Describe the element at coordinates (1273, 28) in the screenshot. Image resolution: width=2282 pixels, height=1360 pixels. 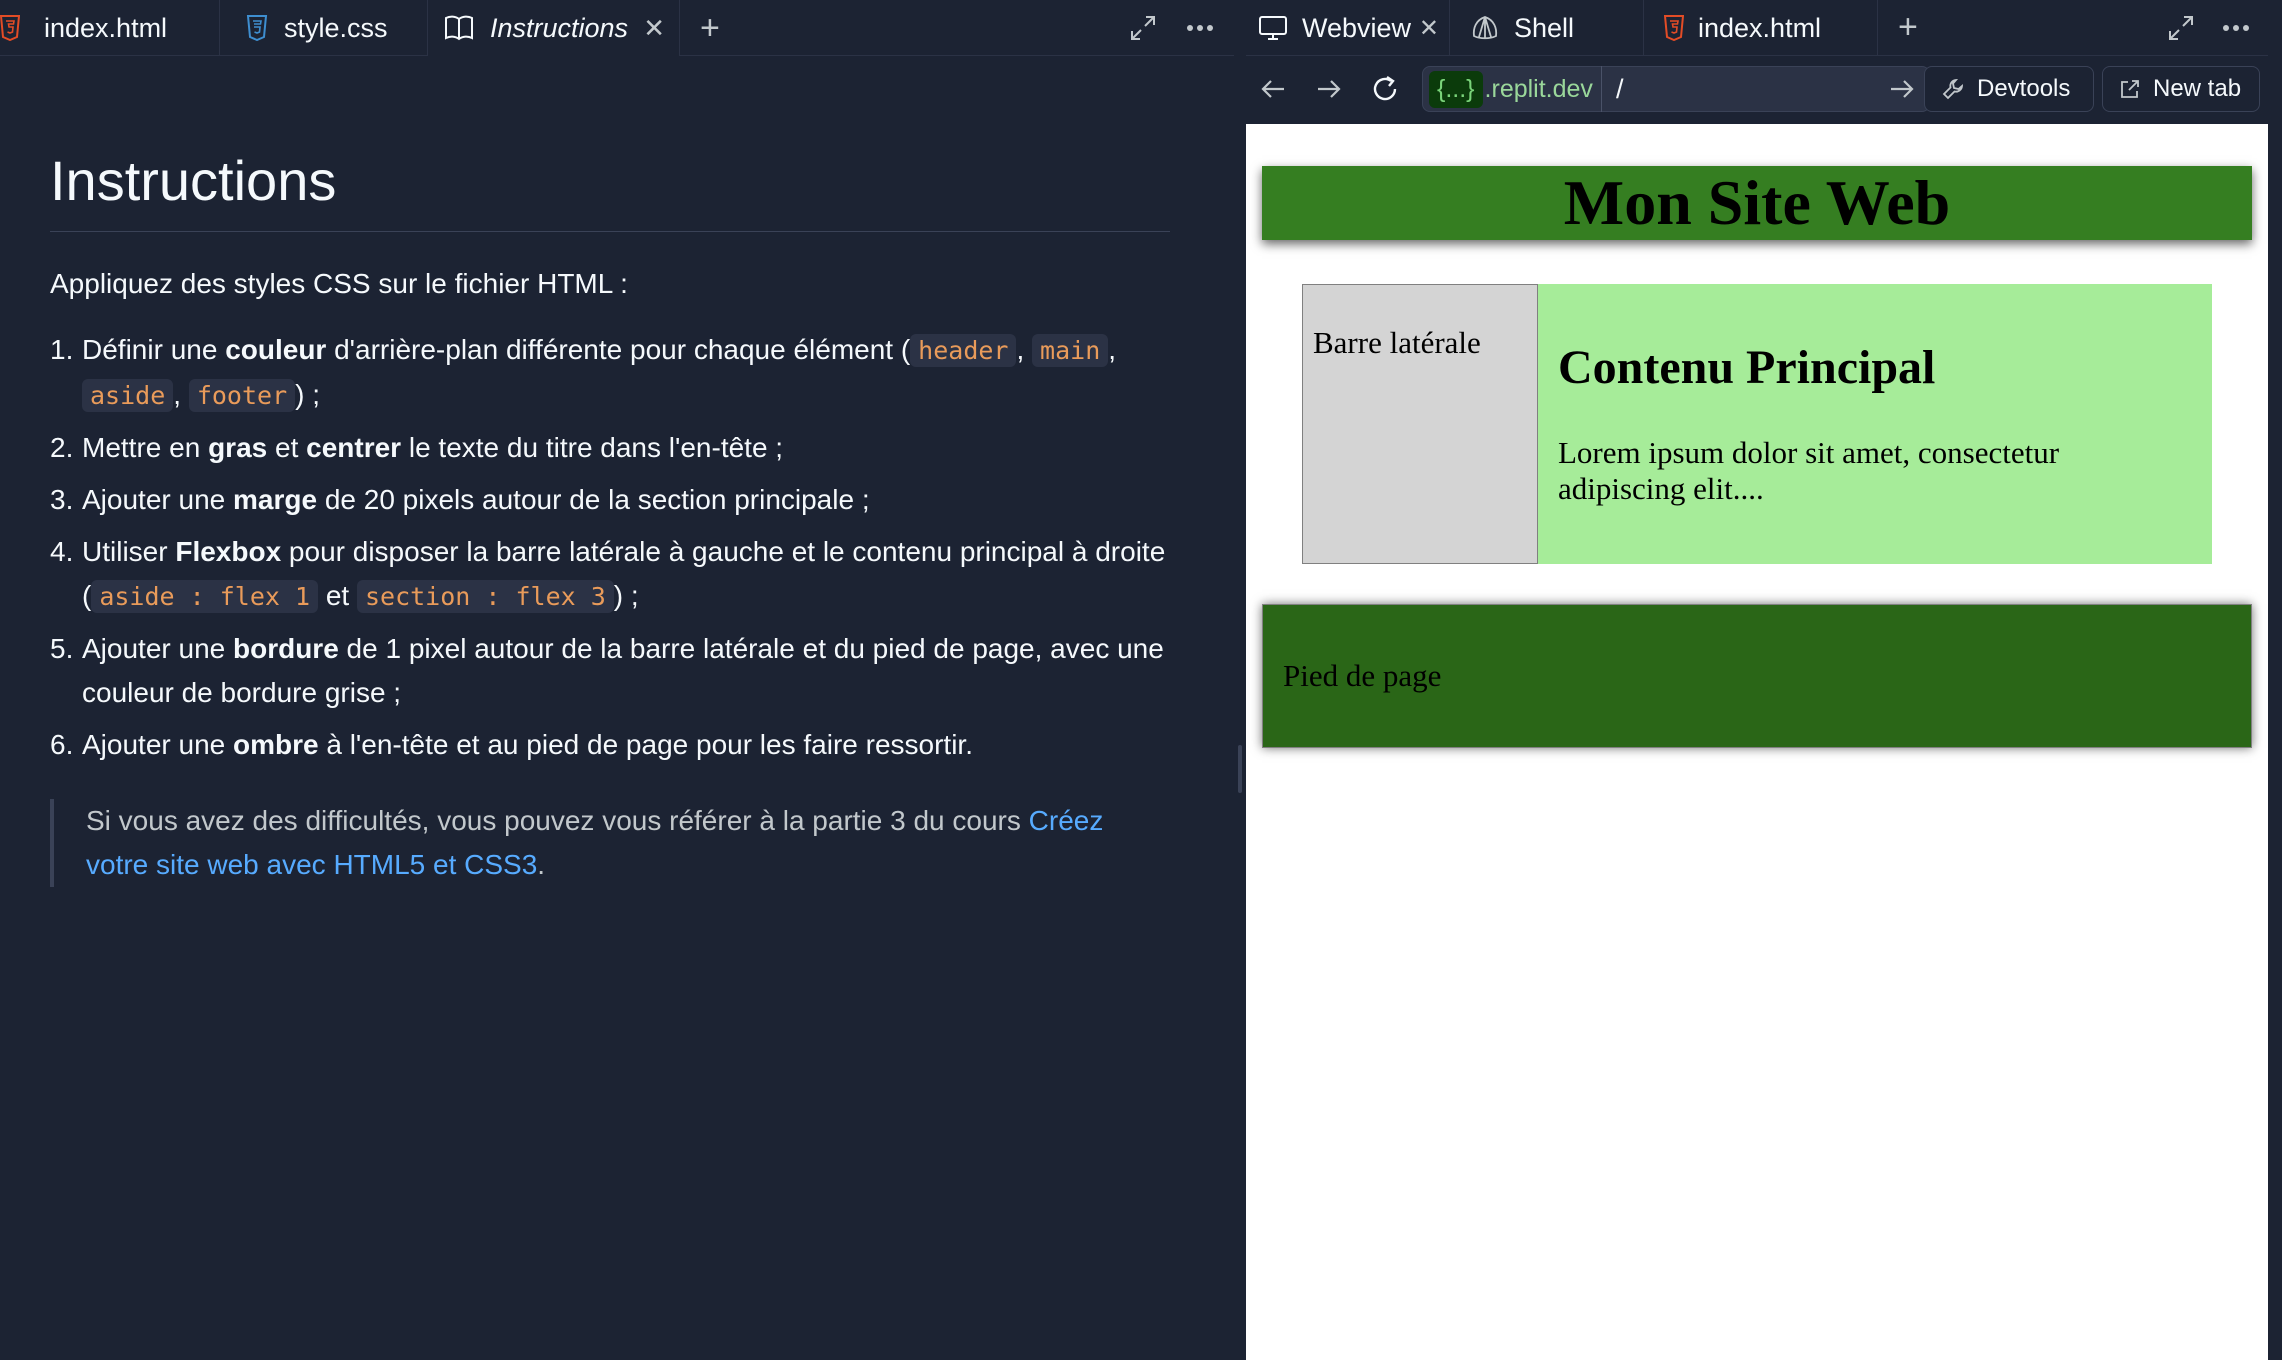
I see `monitor-icon` at that location.